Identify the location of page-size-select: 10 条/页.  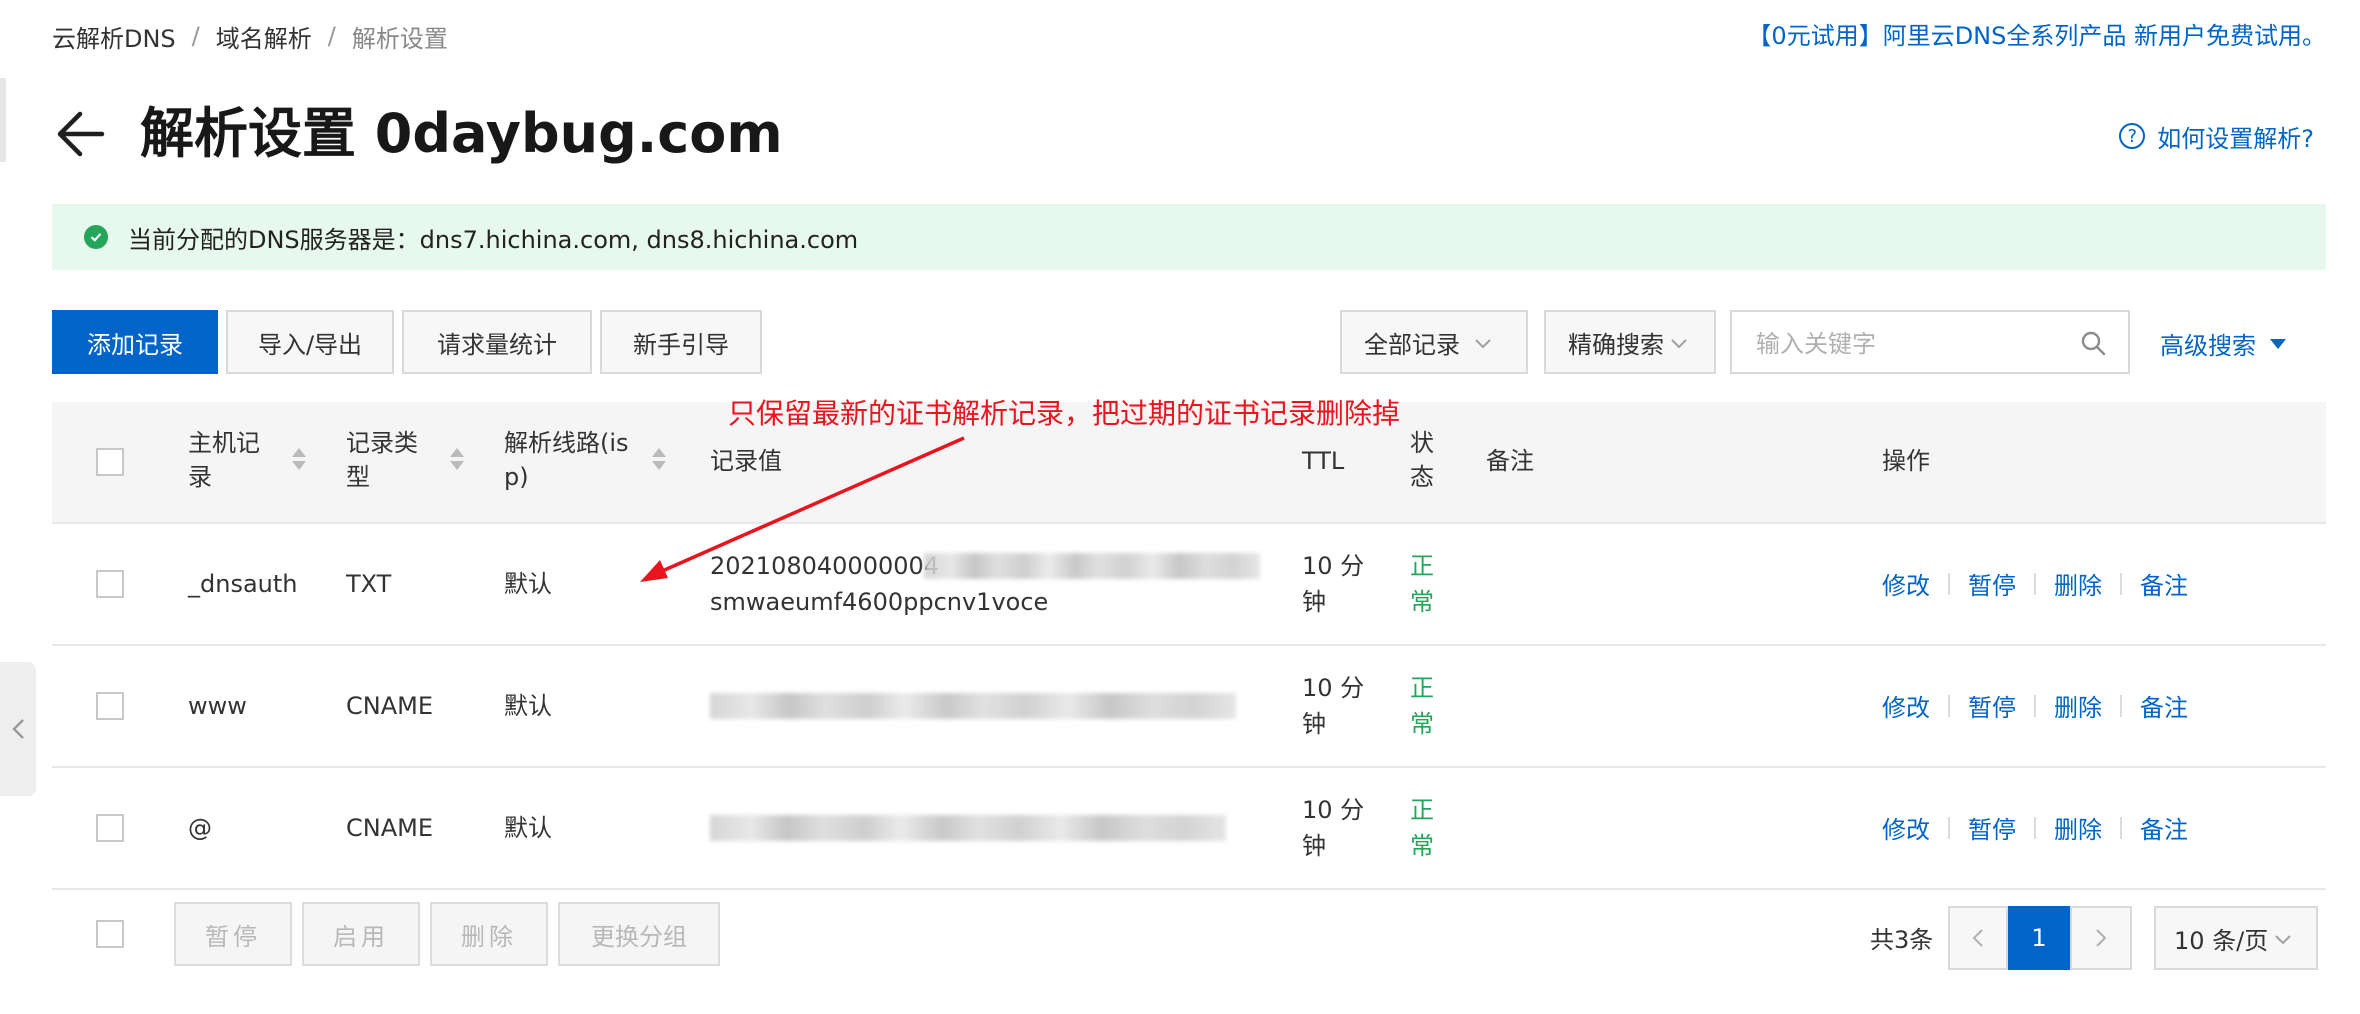
(2236, 938).